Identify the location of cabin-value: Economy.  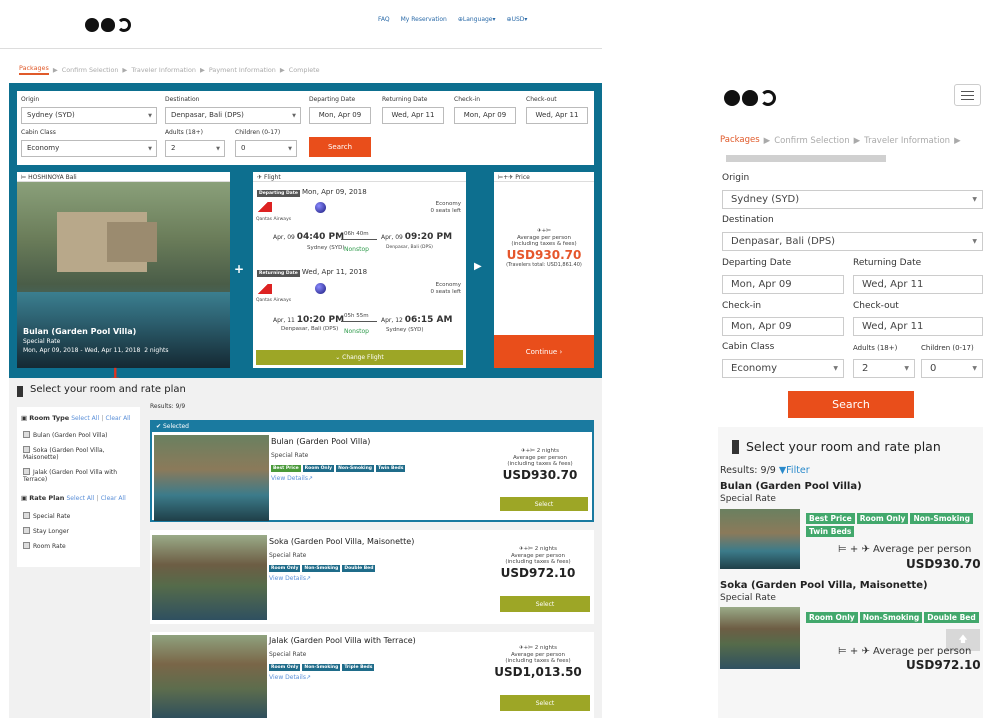
(43, 148).